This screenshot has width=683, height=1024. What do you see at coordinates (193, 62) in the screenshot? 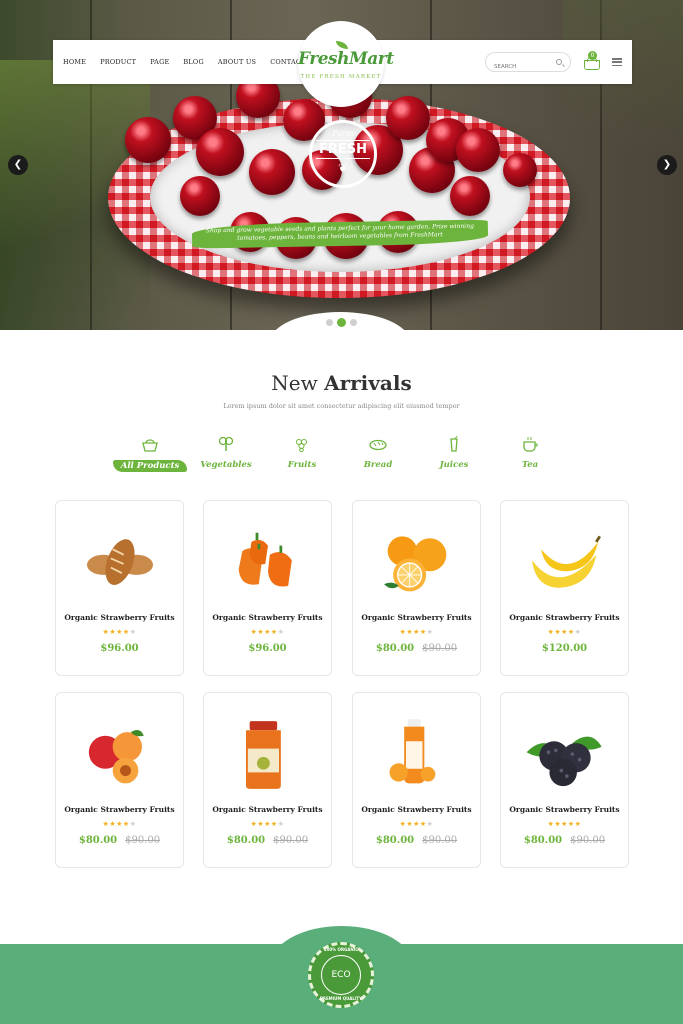
I see `nav-blog: BLOG` at bounding box center [193, 62].